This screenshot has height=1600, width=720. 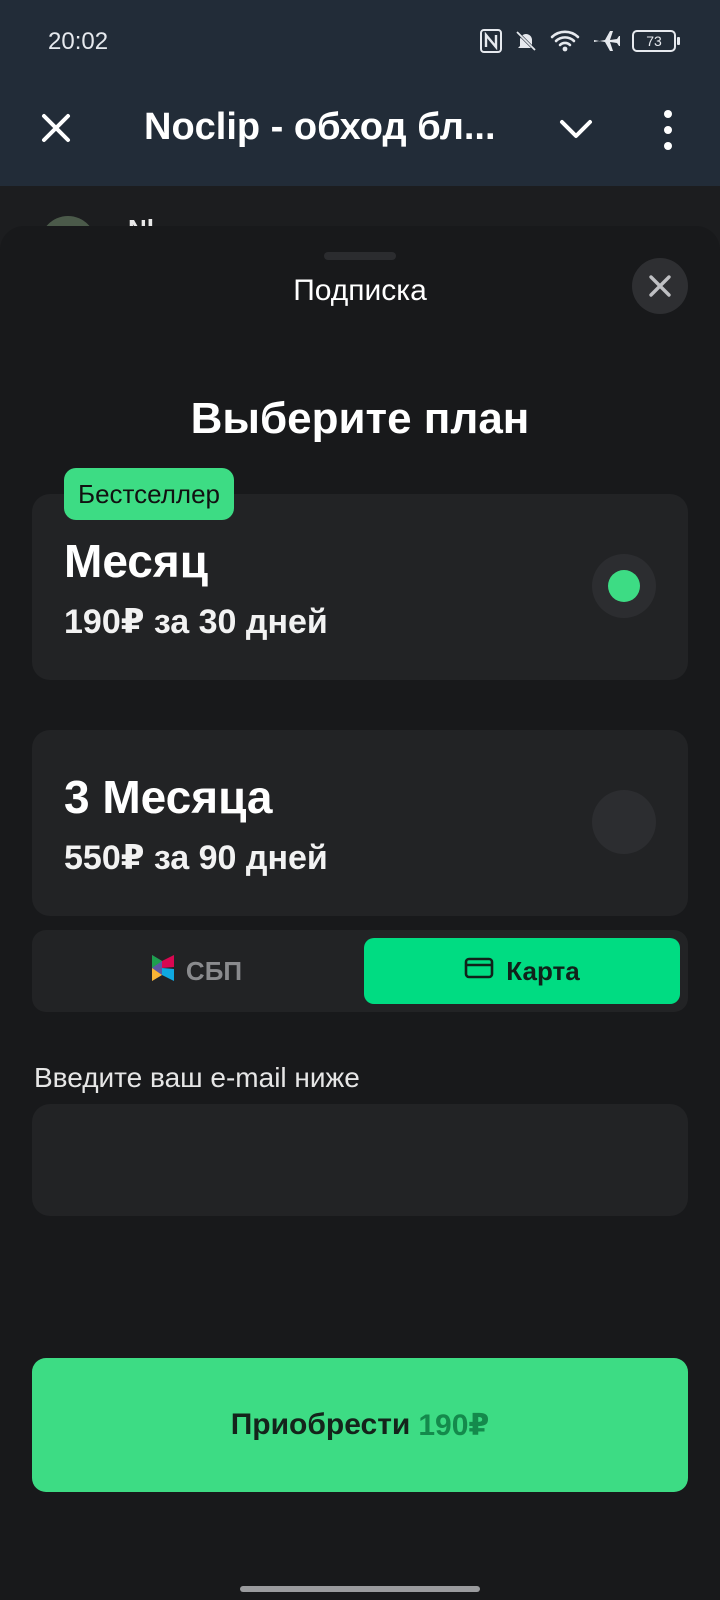 What do you see at coordinates (360, 1589) in the screenshot?
I see `home-indicator` at bounding box center [360, 1589].